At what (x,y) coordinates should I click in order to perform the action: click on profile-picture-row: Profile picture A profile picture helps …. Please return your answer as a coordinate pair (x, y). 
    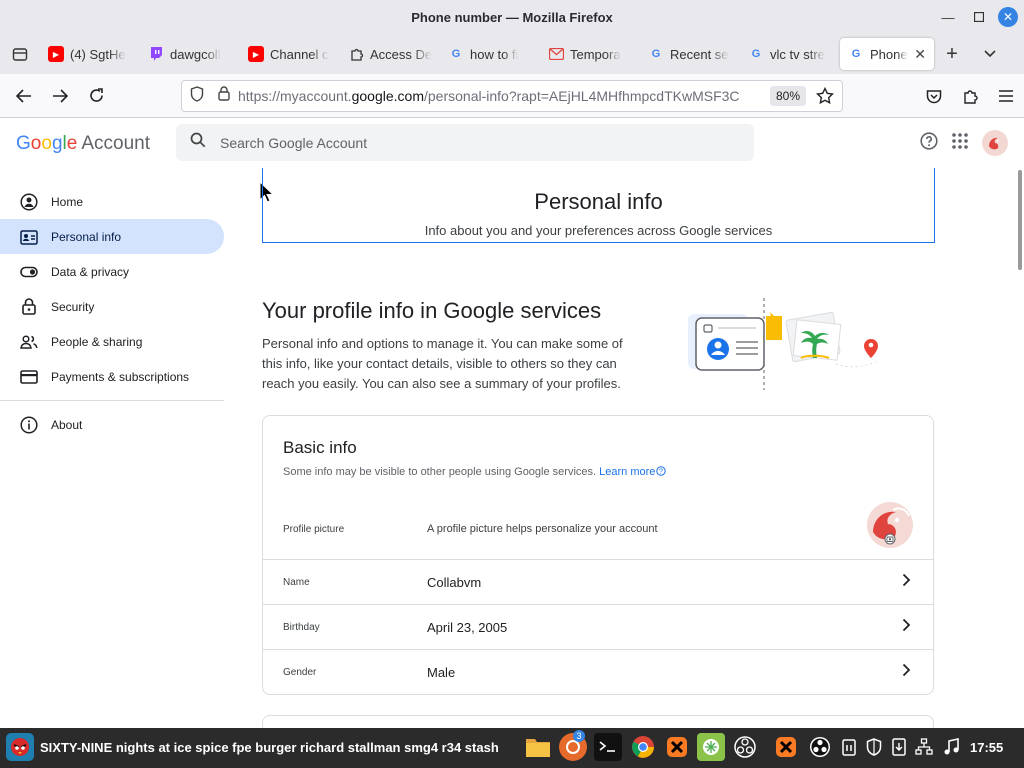
    Looking at the image, I should click on (598, 529).